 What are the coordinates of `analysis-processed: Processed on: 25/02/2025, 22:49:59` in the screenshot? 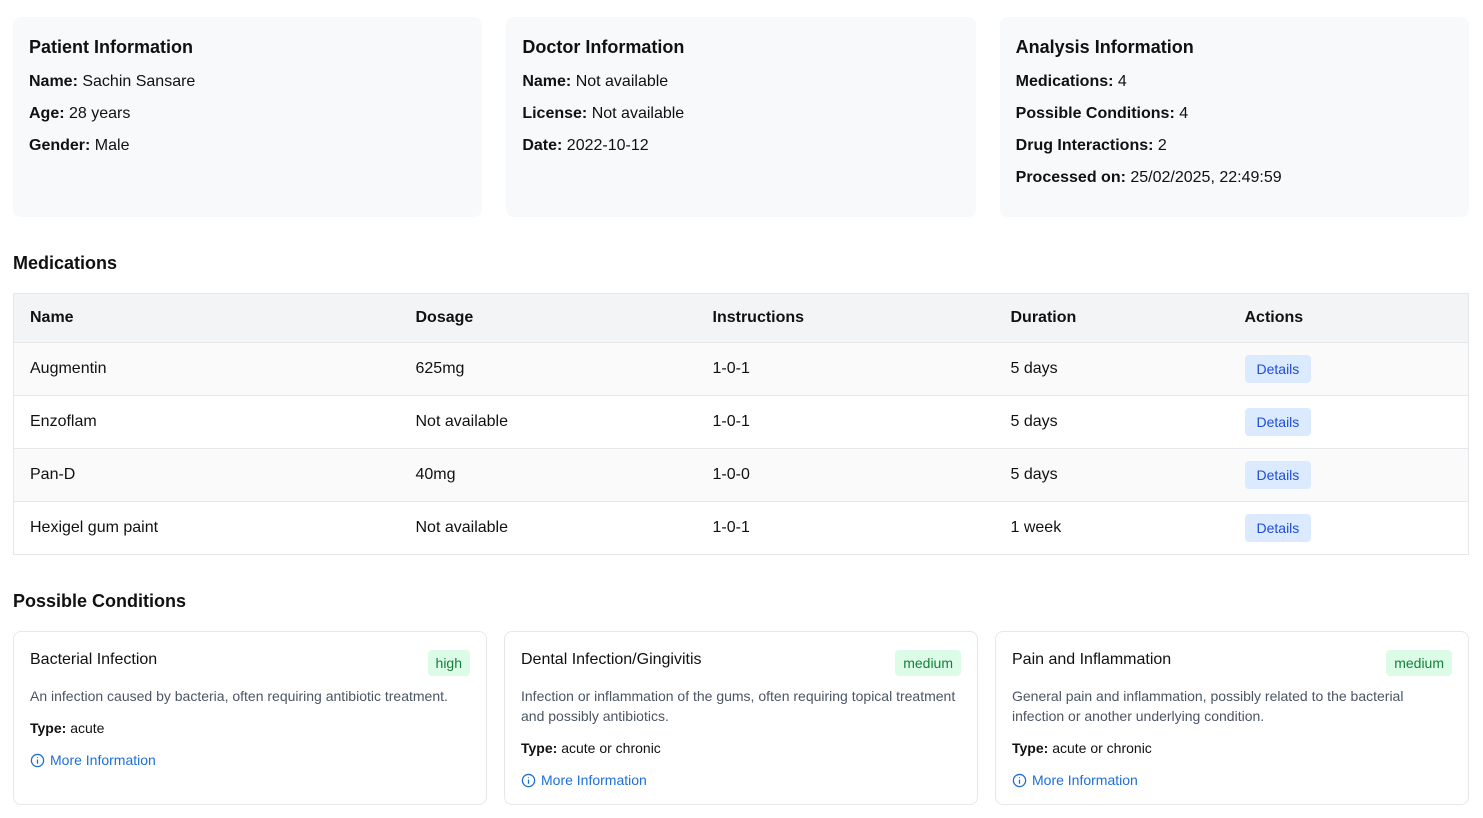 It's located at (1234, 178).